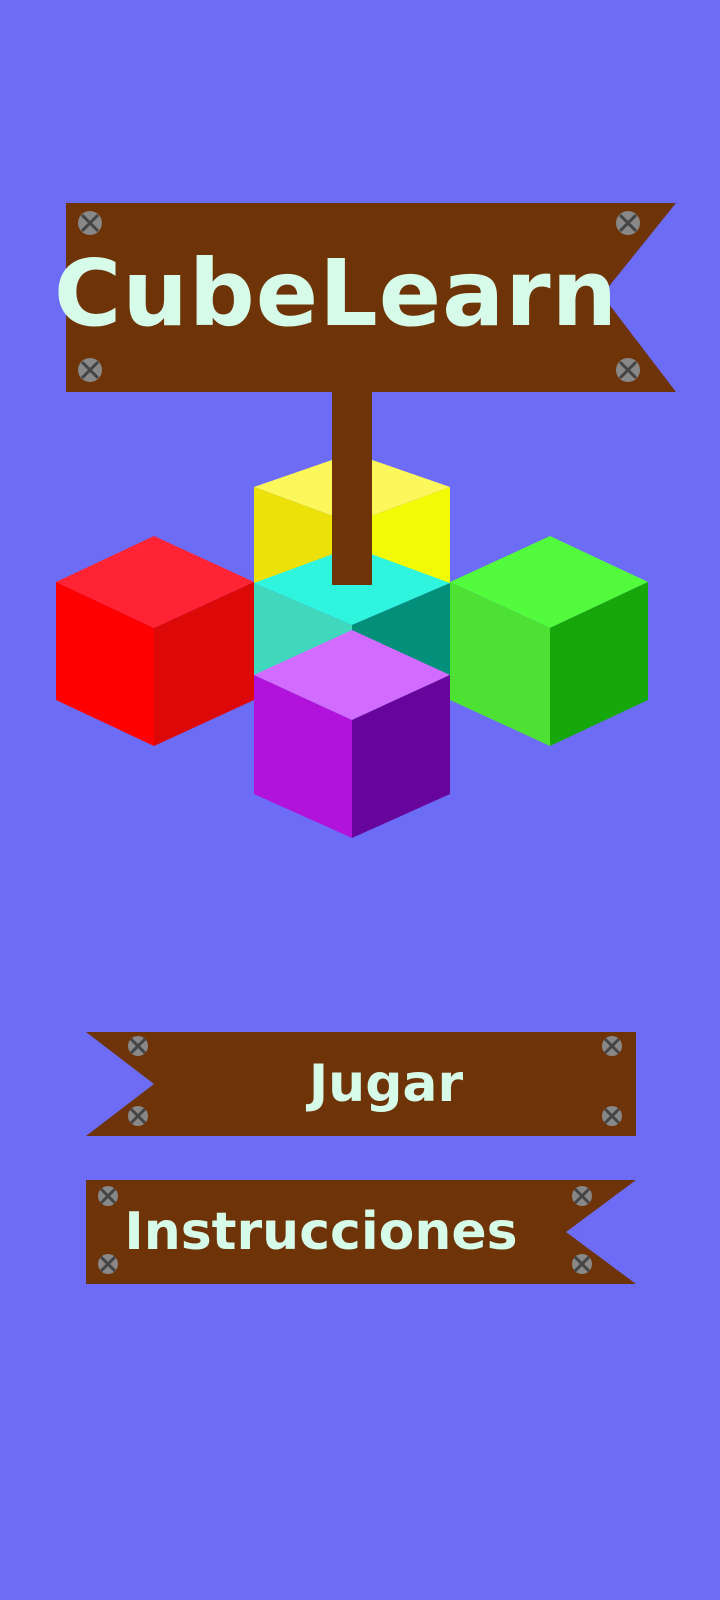 The height and width of the screenshot is (1600, 720). I want to click on play-button-label: Jugar, so click(386, 1084).